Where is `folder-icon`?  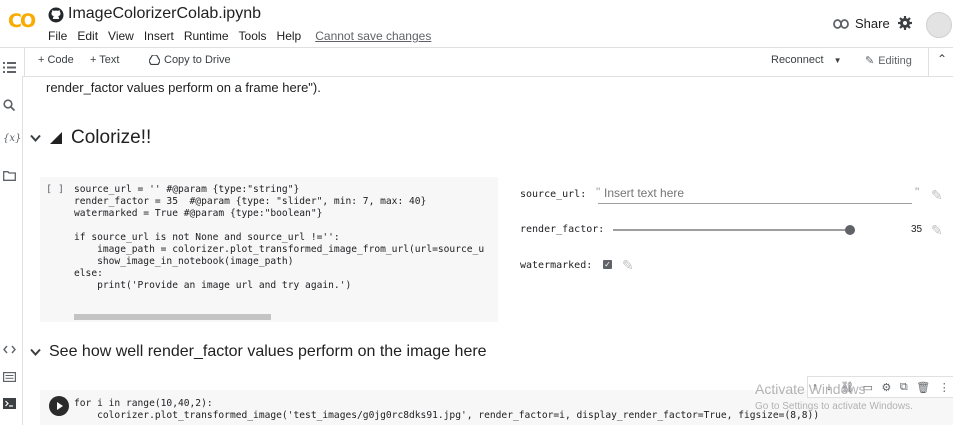
folder-icon is located at coordinates (9, 176).